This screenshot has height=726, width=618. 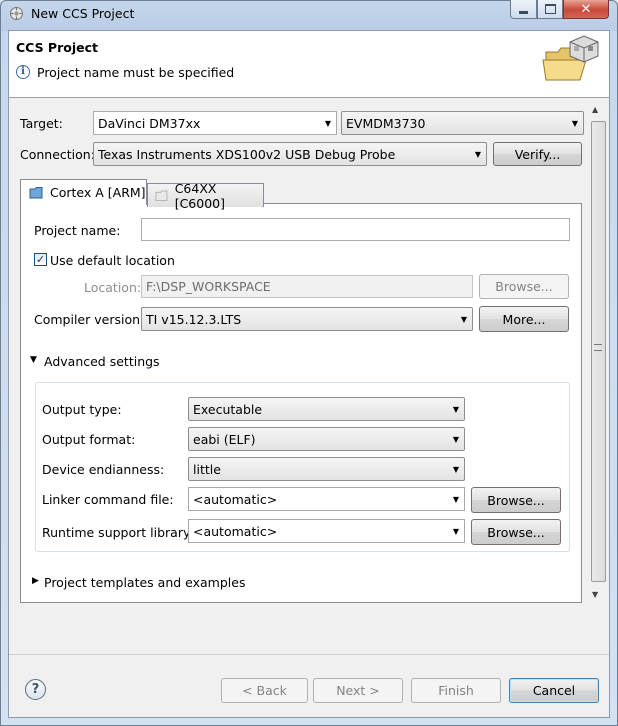 I want to click on use-default-label: Use default location, so click(x=112, y=260).